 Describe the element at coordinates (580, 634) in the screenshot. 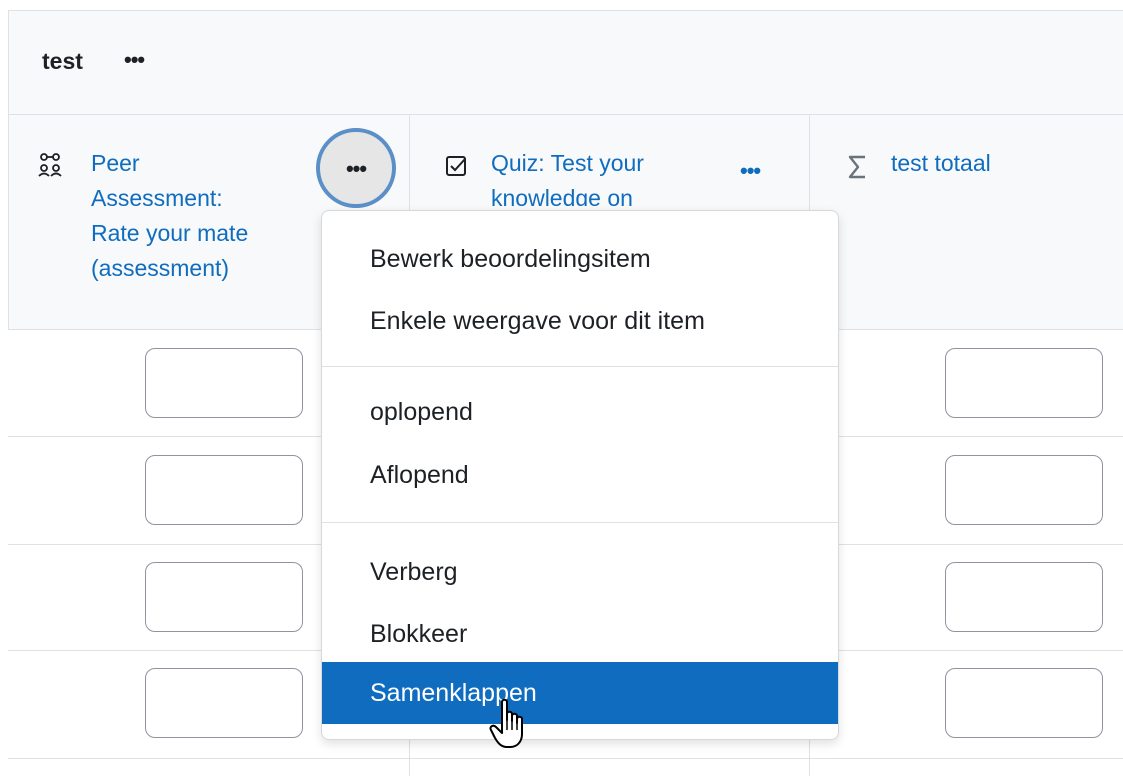

I see `menu-item-lock: Blokkeer` at that location.